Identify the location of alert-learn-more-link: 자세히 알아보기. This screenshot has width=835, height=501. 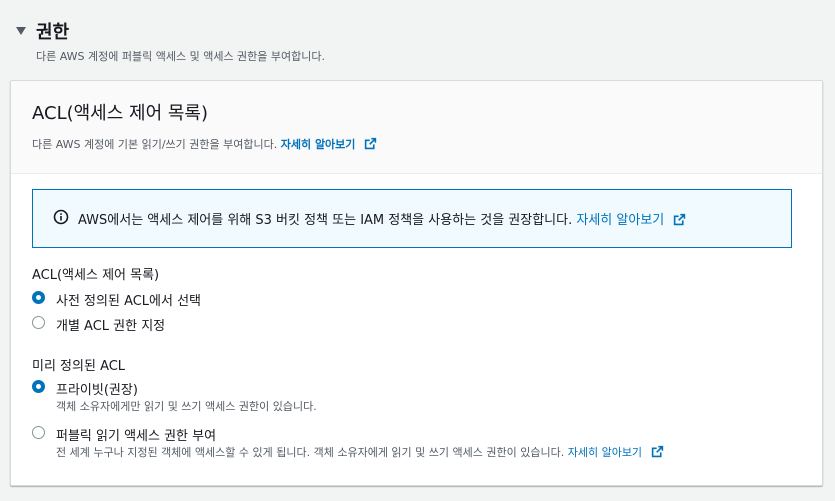
(631, 220).